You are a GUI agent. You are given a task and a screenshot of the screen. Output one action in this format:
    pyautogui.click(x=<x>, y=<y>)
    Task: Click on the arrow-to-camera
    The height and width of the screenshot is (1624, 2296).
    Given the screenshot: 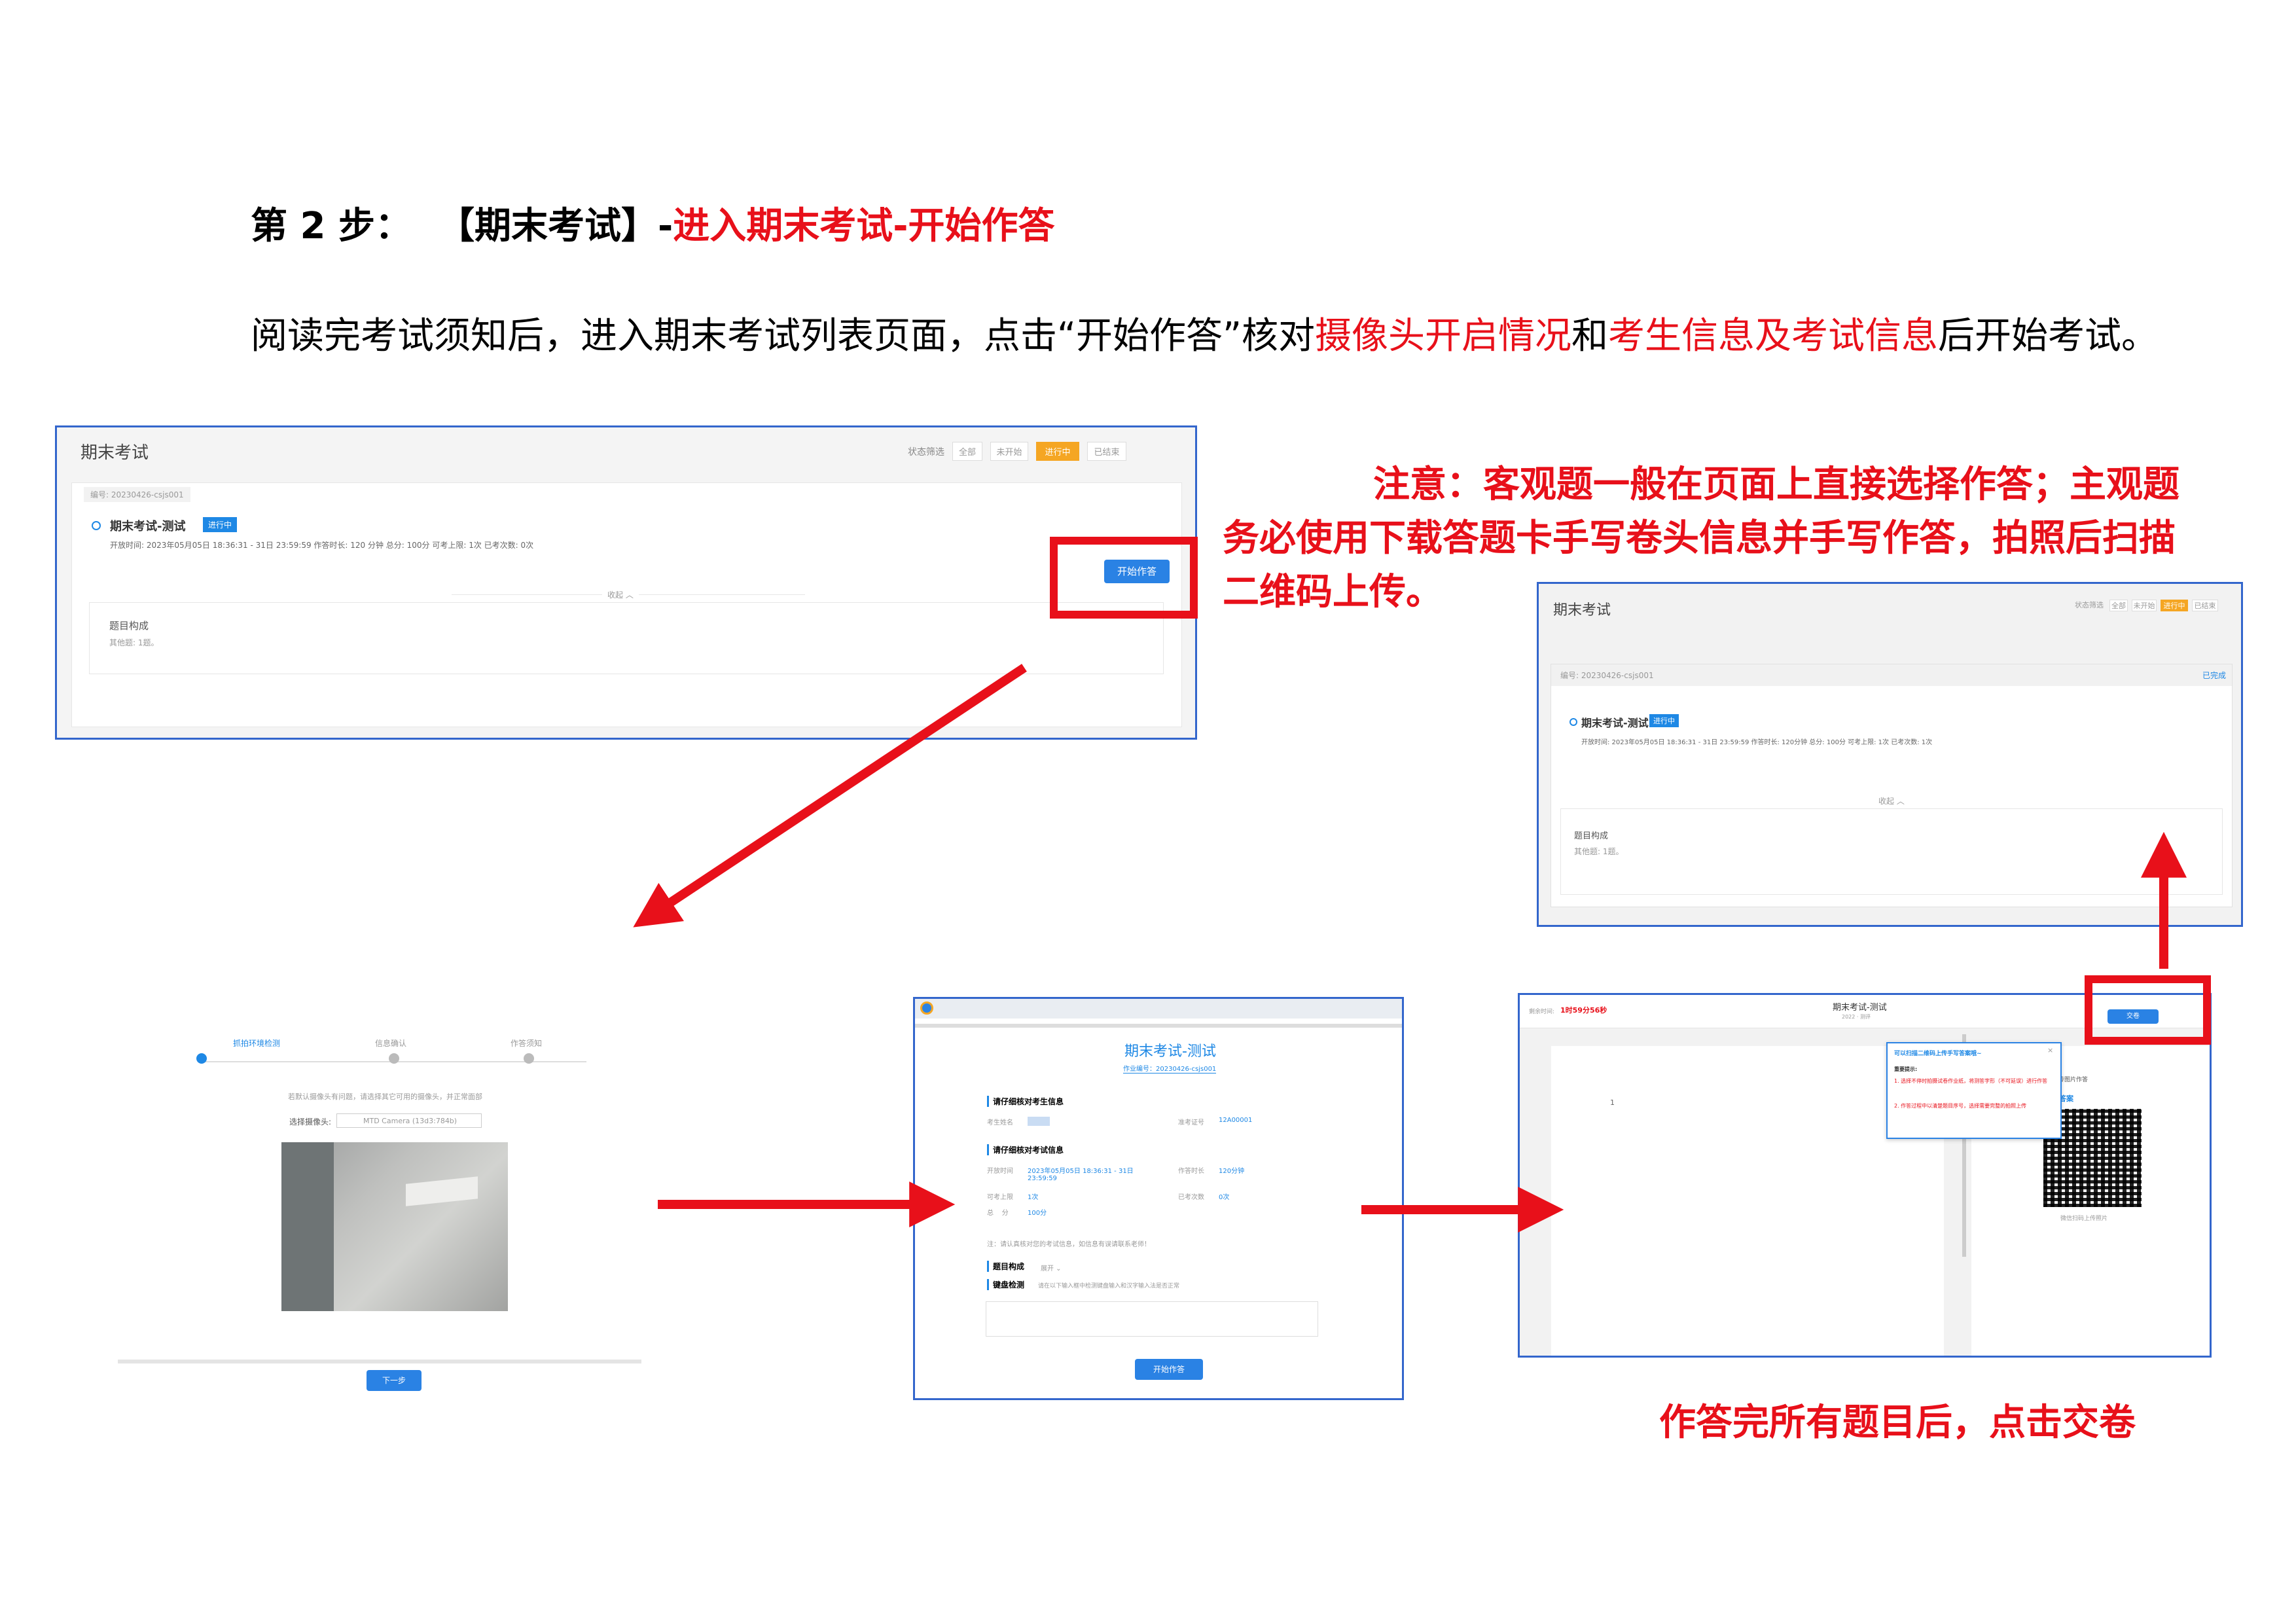 What is the action you would take?
    pyautogui.click(x=830, y=796)
    